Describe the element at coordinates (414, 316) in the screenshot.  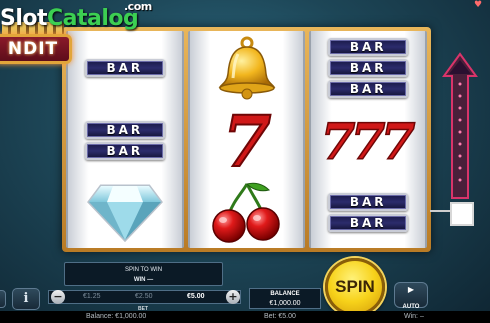
I see `status-win: Win: –` at that location.